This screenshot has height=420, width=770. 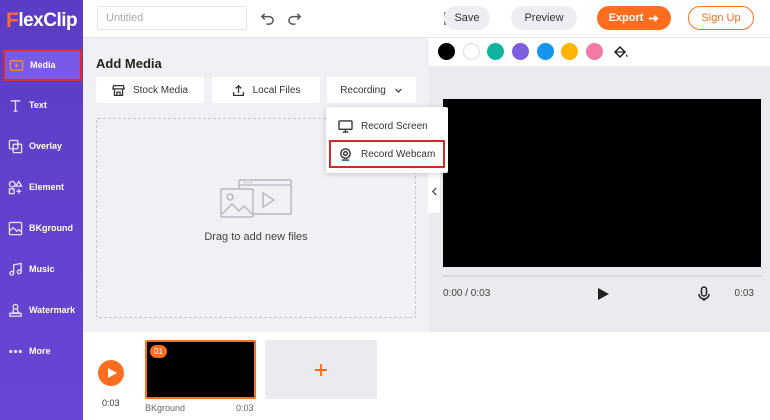 What do you see at coordinates (16, 65) in the screenshot?
I see `media-icon` at bounding box center [16, 65].